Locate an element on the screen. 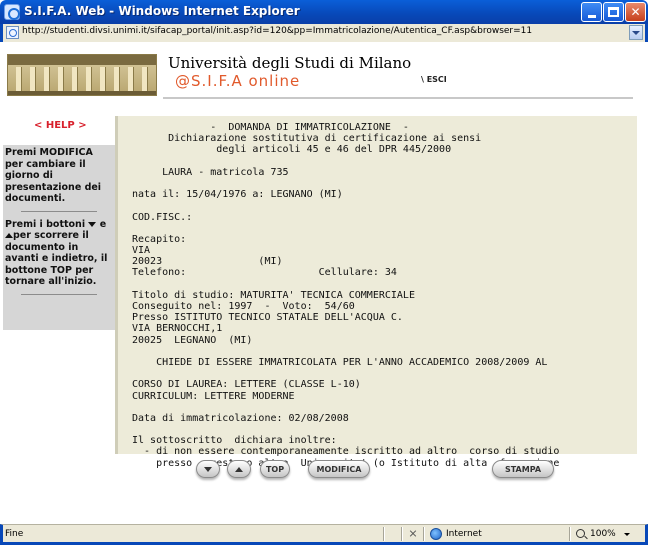 The width and height of the screenshot is (648, 545). document-line: - DOMANDA DI IMMATRICOLAZIONE - is located at coordinates (270, 127).